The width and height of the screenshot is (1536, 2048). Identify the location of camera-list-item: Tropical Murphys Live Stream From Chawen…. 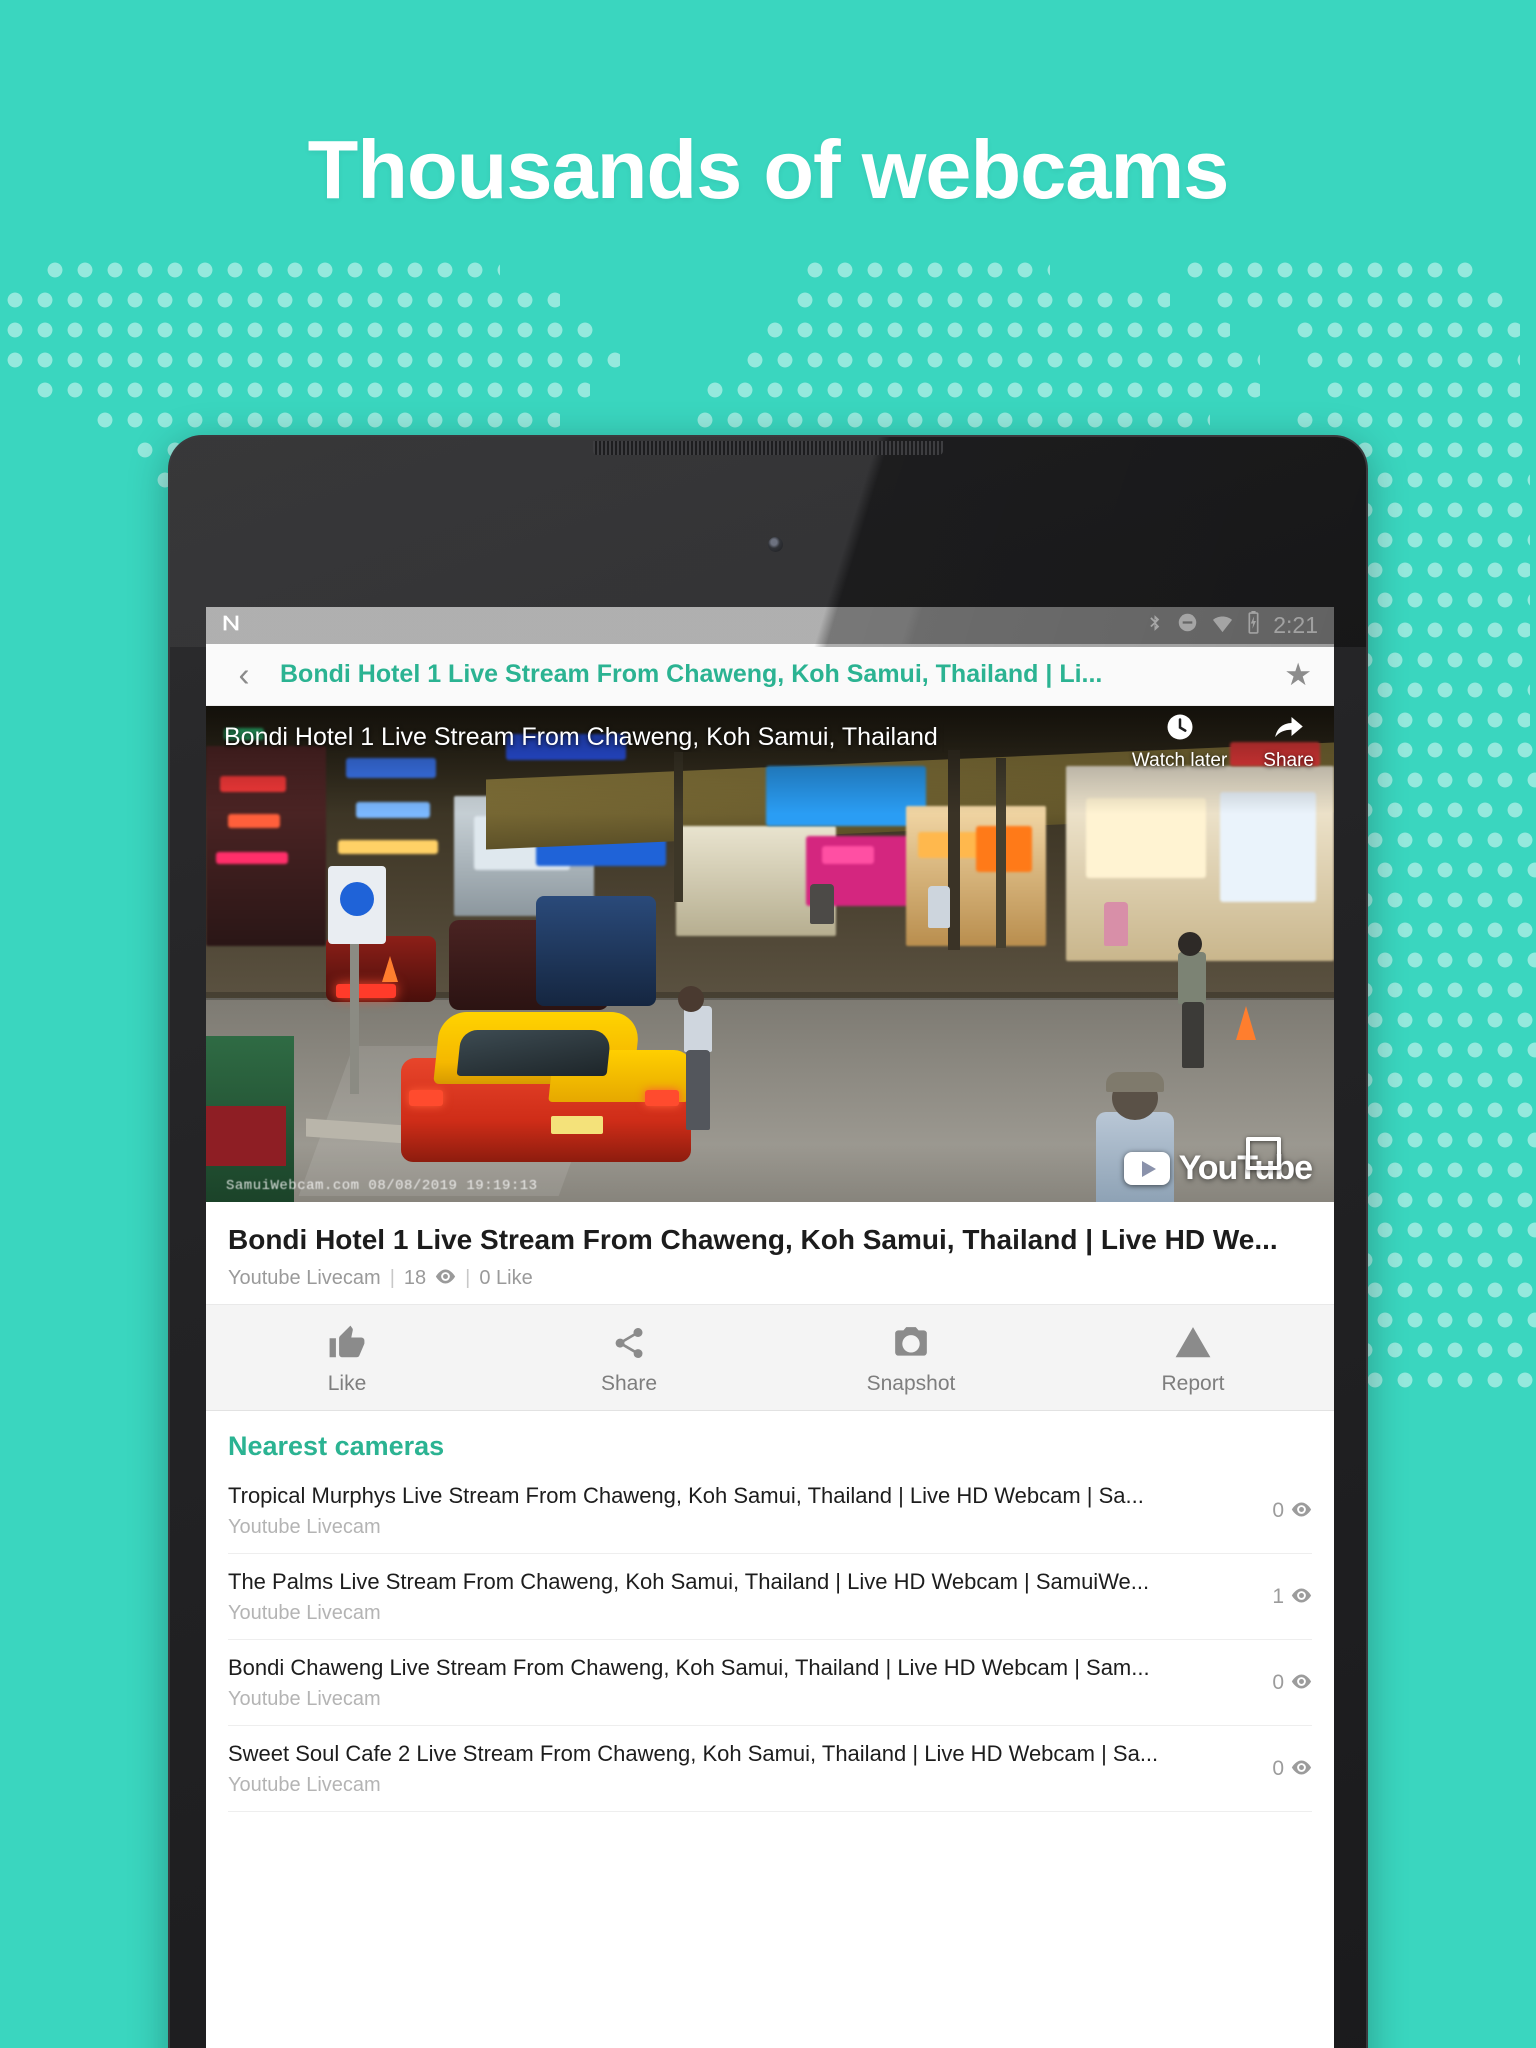
(770, 1511).